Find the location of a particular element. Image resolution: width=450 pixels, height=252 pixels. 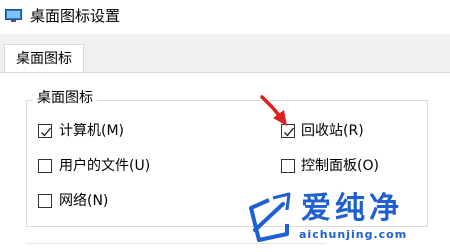

watermark-logo-icon is located at coordinates (270, 217).